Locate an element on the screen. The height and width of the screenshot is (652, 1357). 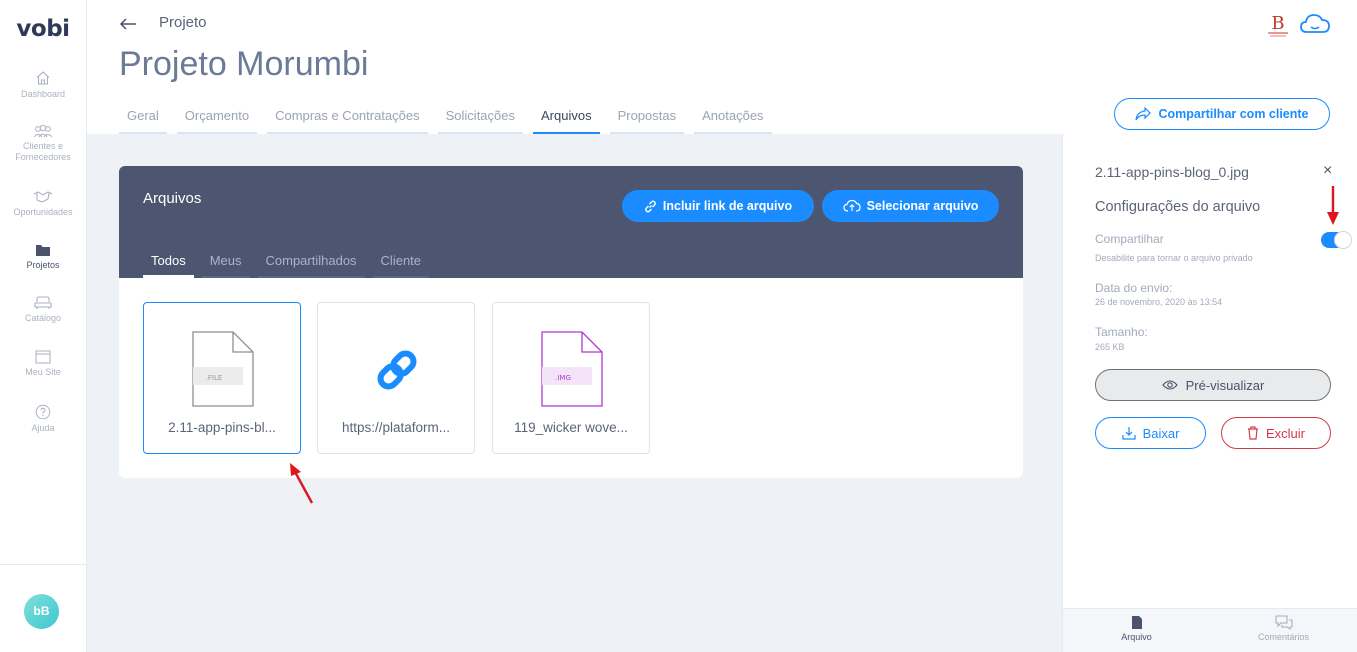
preview-button: Pré-visualizar is located at coordinates (1213, 385).